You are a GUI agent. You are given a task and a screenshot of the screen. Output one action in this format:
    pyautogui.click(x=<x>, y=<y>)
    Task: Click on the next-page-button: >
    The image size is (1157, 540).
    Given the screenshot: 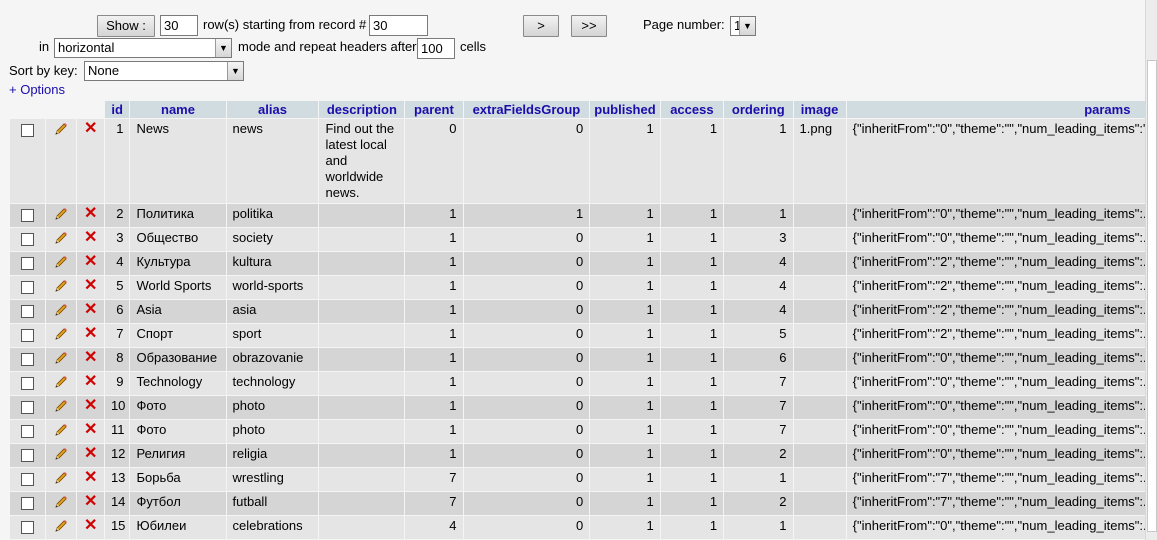 What is the action you would take?
    pyautogui.click(x=541, y=26)
    